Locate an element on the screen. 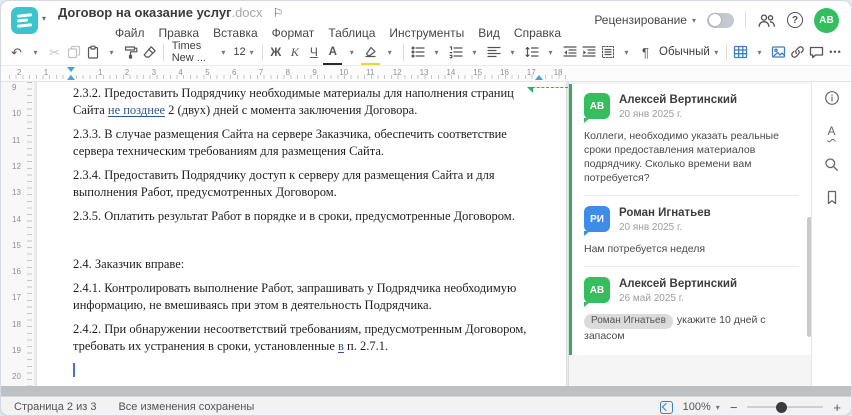 The image size is (852, 416). menu-insert: Вставка is located at coordinates (235, 33).